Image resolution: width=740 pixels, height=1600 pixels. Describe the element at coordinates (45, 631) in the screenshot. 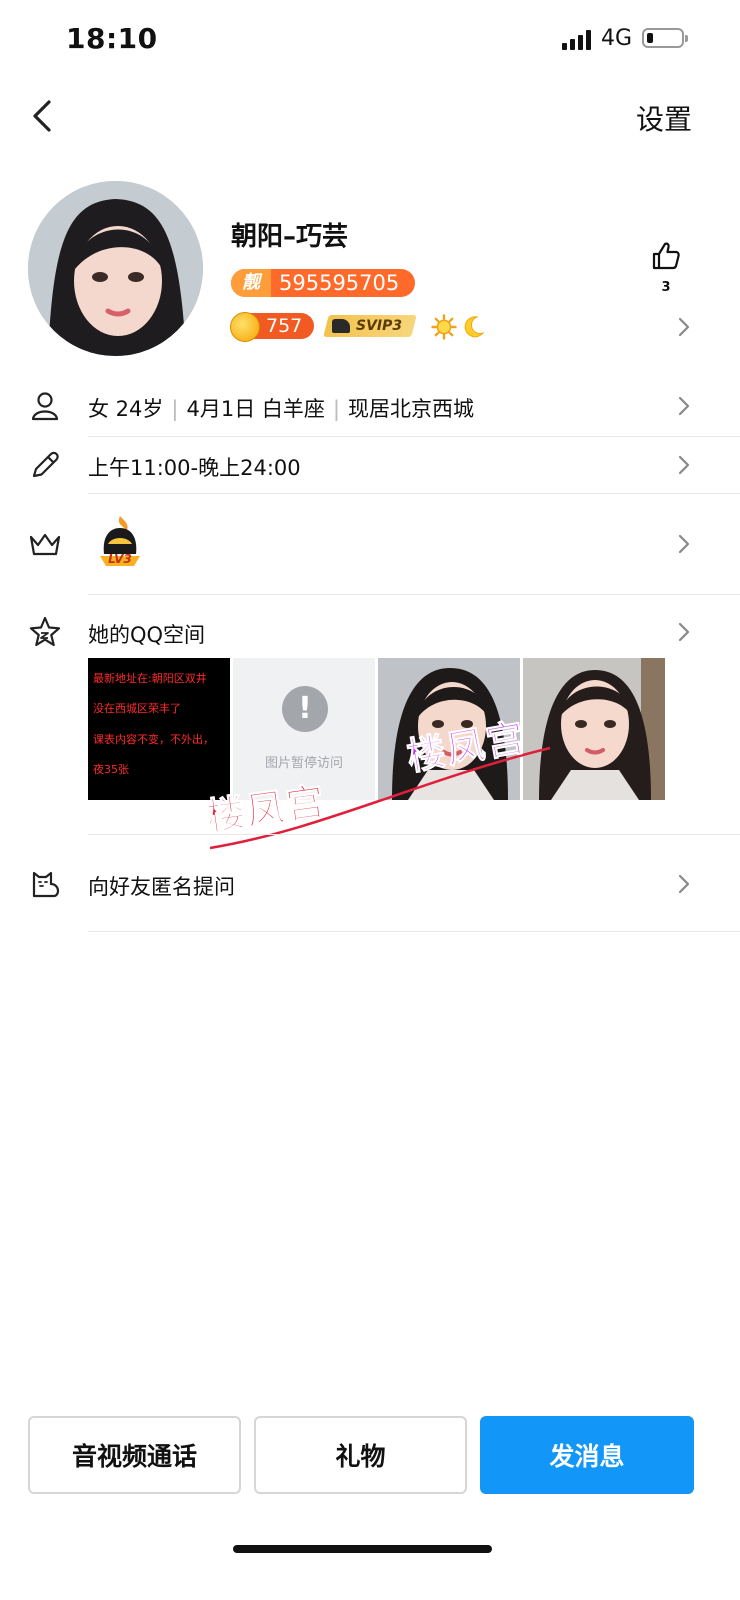

I see `star-icon` at that location.